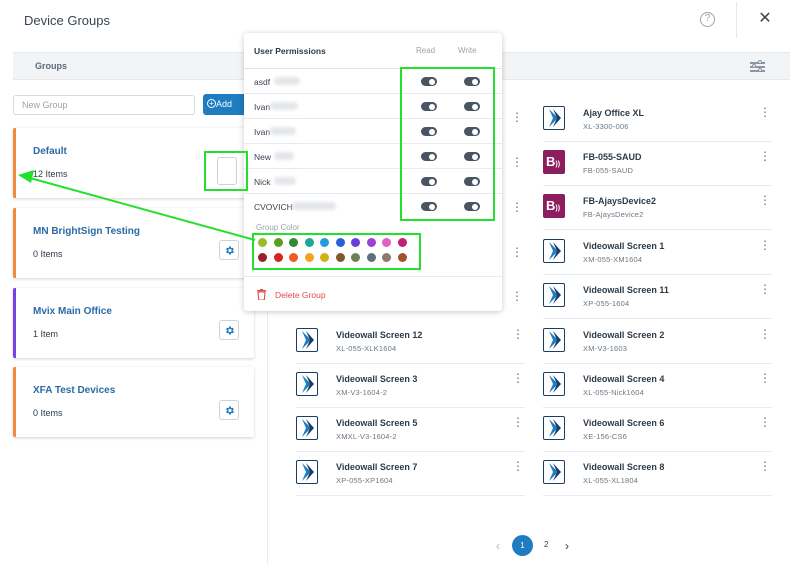 This screenshot has height=564, width=800. I want to click on device-id: XM-V3-1603, so click(605, 348).